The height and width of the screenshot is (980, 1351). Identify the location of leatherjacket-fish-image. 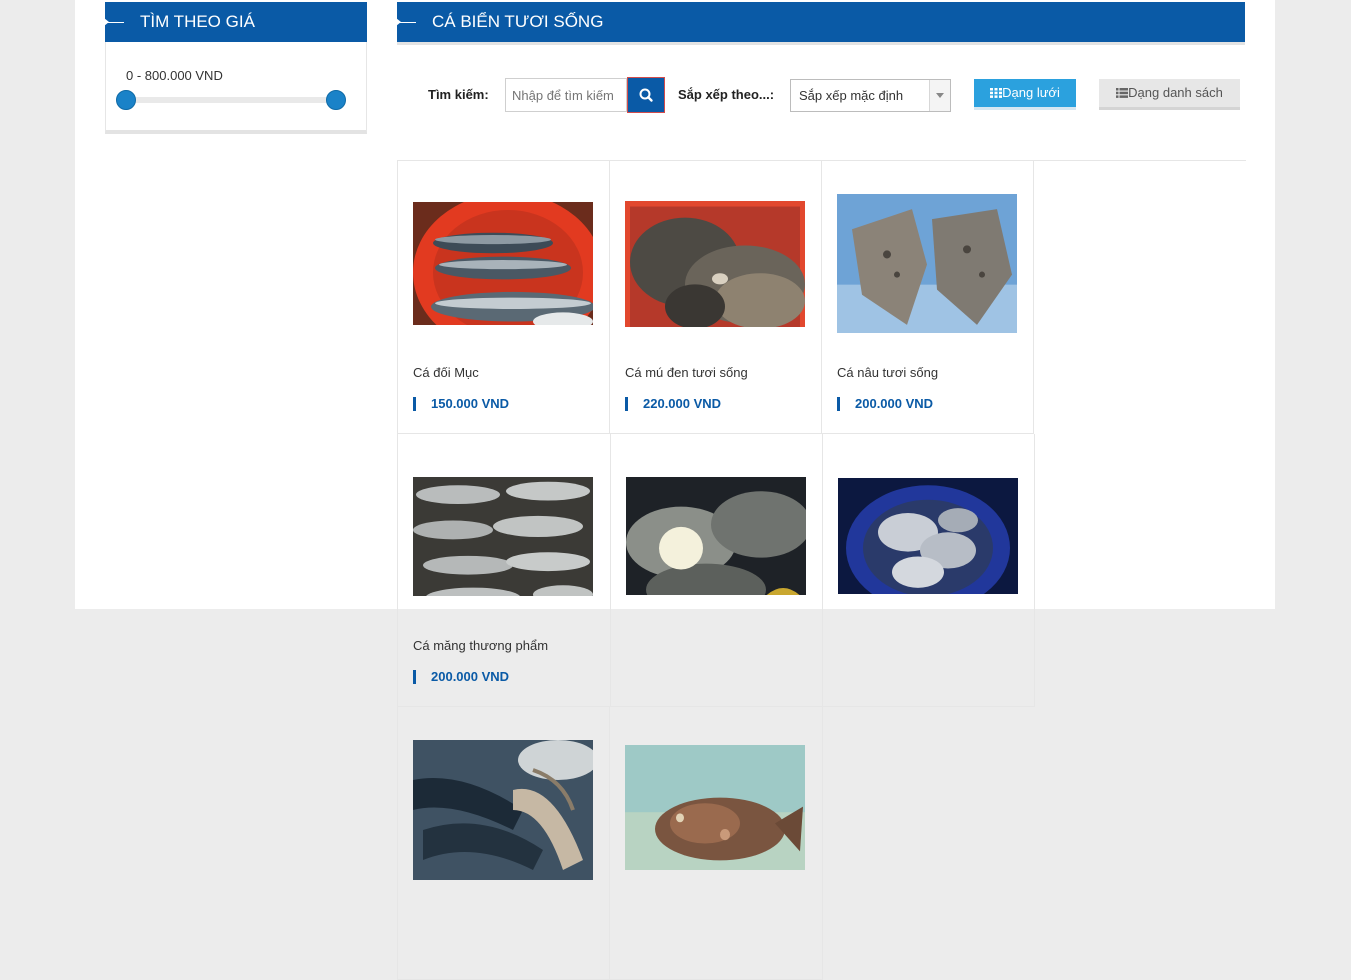
(927, 263).